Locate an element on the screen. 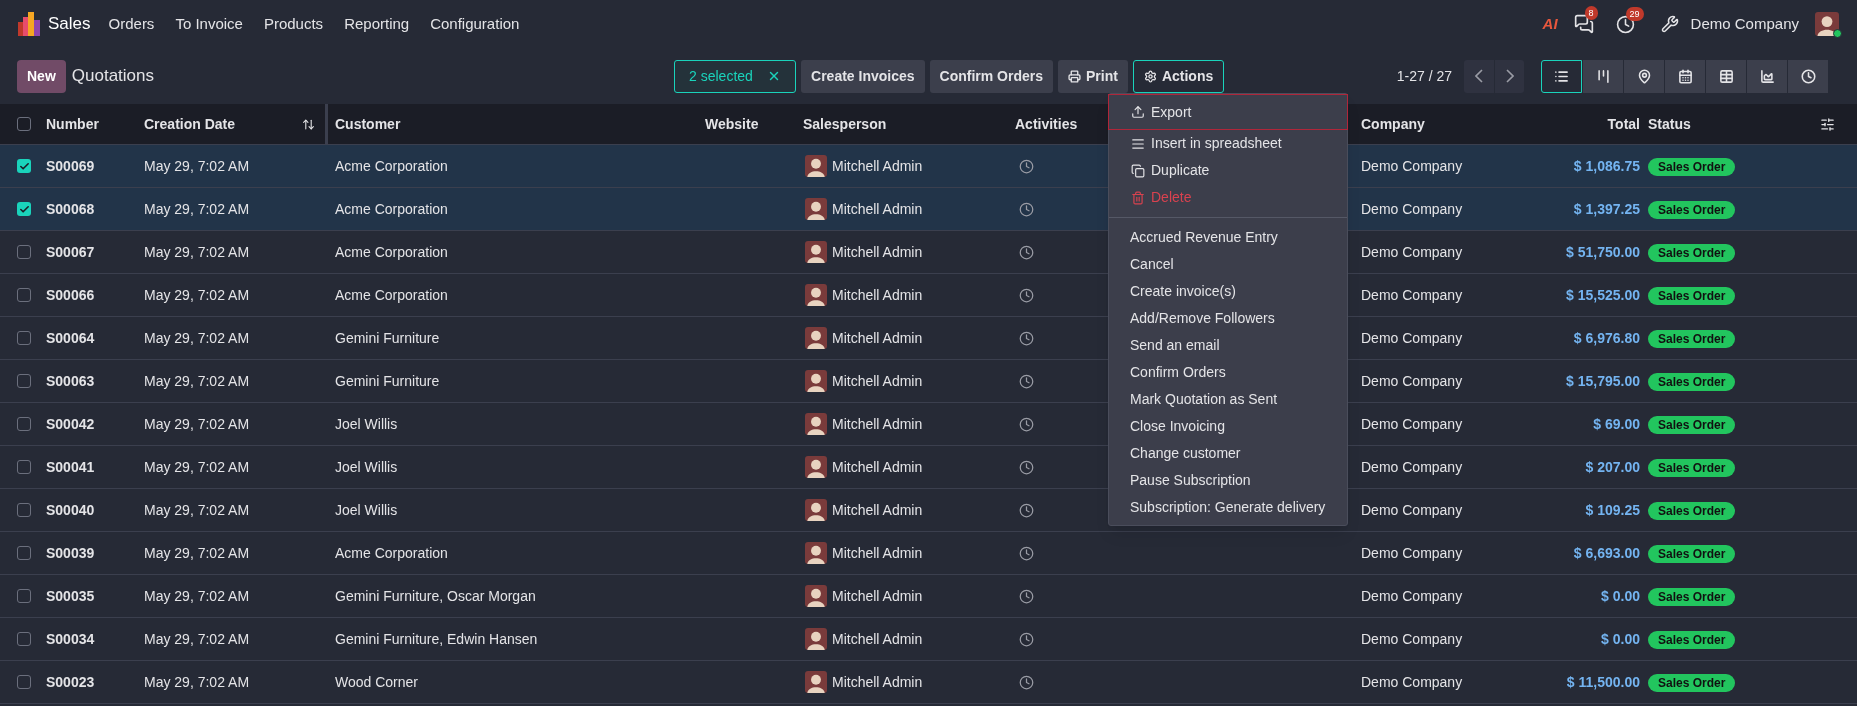 This screenshot has height=706, width=1857. column-header: Company is located at coordinates (1460, 124).